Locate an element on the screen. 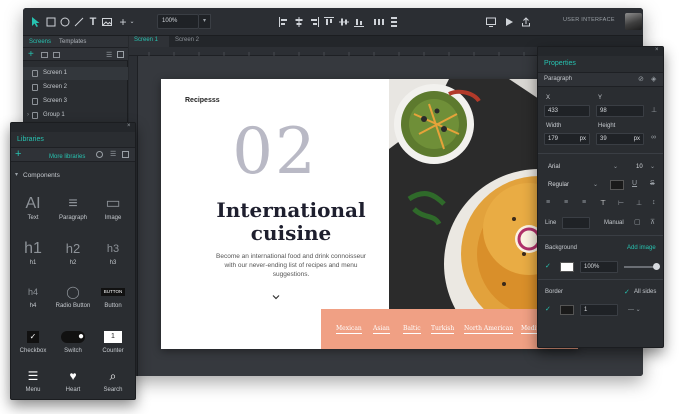 This screenshot has height=414, width=679. avatar is located at coordinates (633, 21).